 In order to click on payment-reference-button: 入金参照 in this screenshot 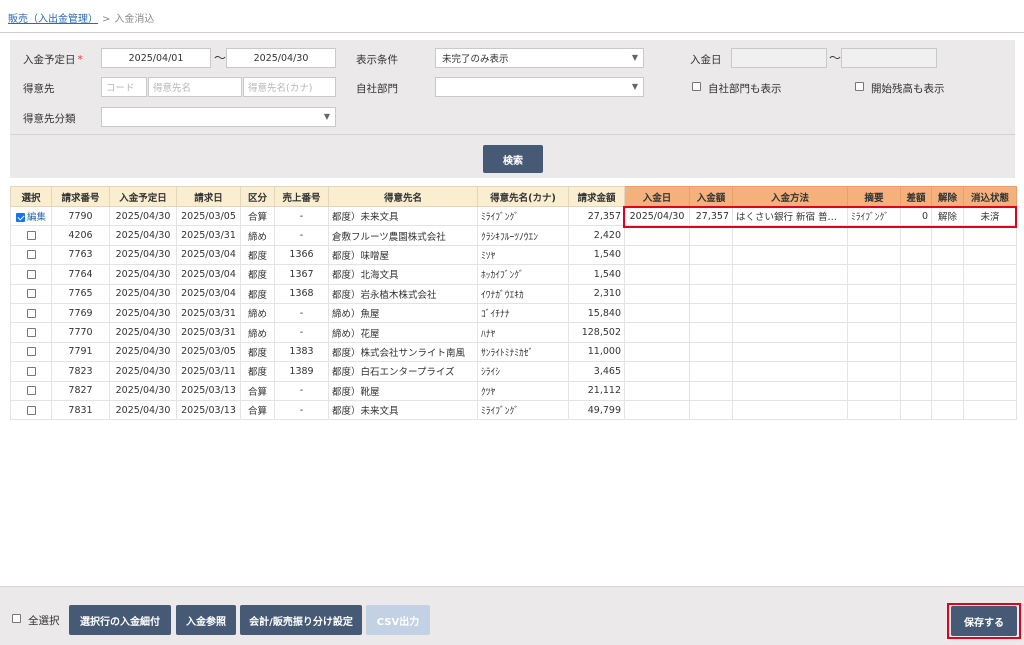, I will do `click(206, 620)`.